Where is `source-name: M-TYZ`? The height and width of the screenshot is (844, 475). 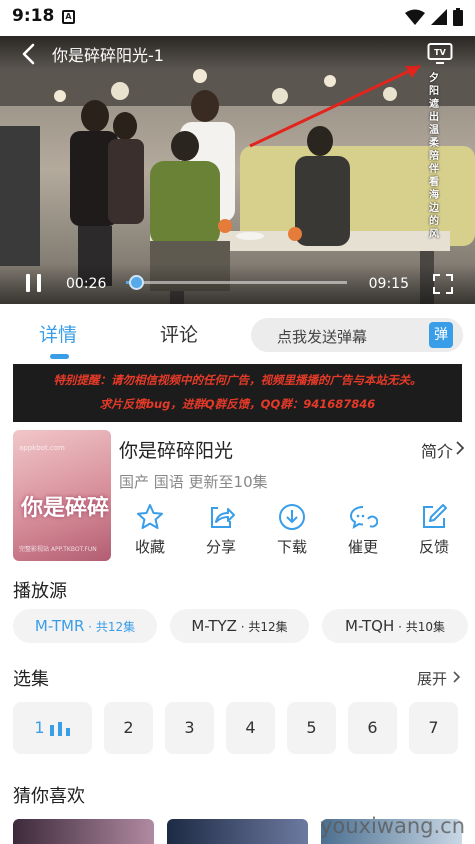 source-name: M-TYZ is located at coordinates (214, 626).